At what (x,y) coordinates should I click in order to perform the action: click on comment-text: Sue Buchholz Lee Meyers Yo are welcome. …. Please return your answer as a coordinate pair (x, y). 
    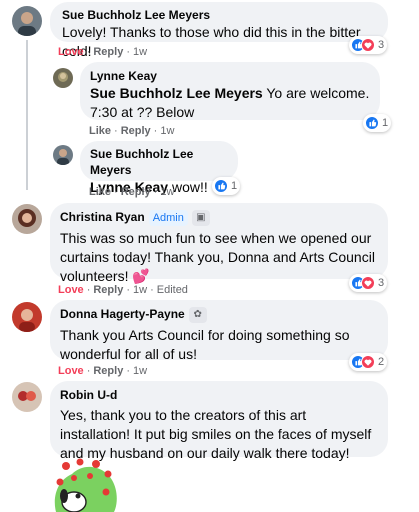
    Looking at the image, I should click on (230, 102).